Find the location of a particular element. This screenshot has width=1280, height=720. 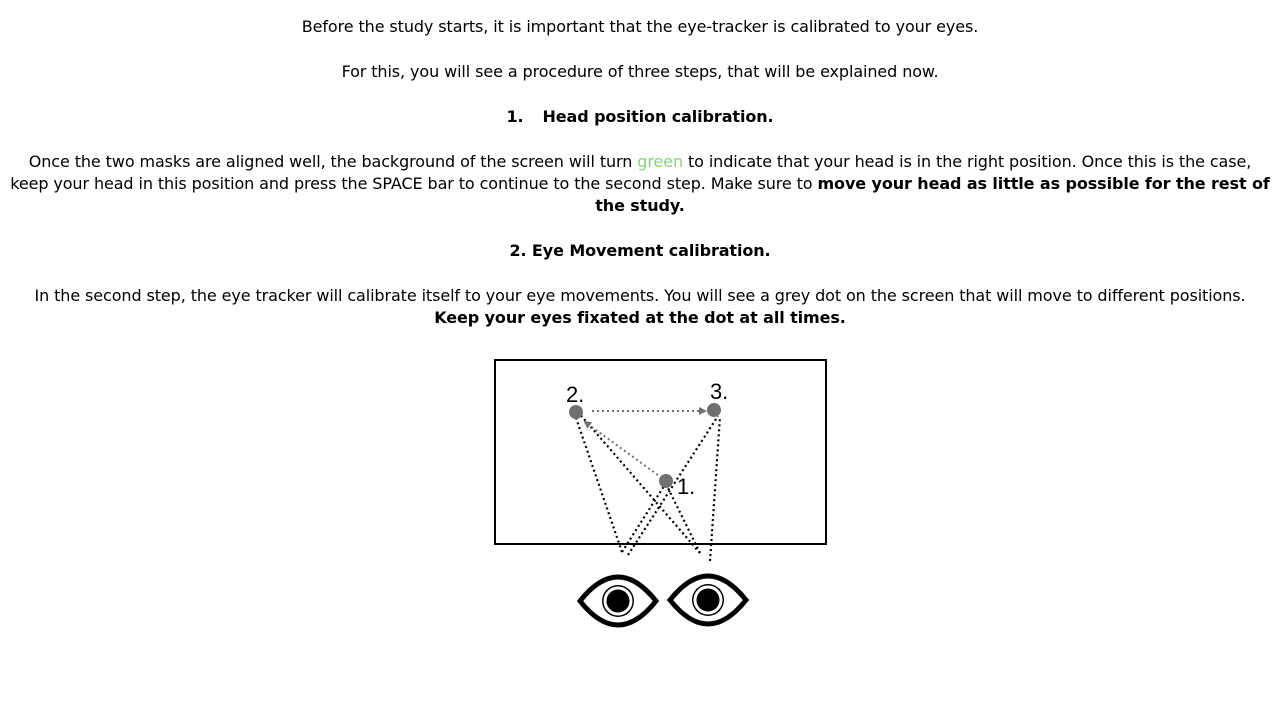

gaze-line-left-to-dot1 is located at coordinates (644, 517).